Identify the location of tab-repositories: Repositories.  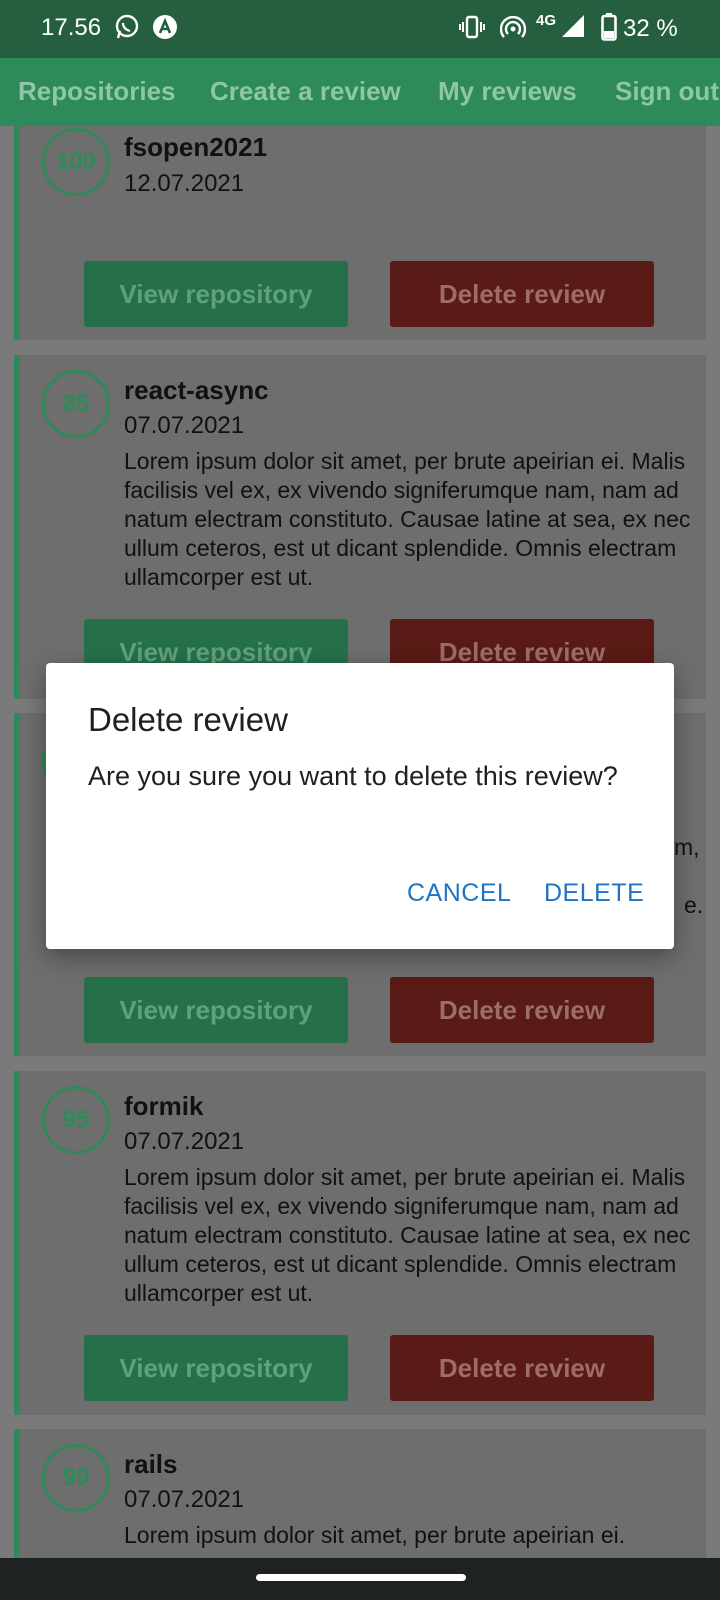
(97, 91).